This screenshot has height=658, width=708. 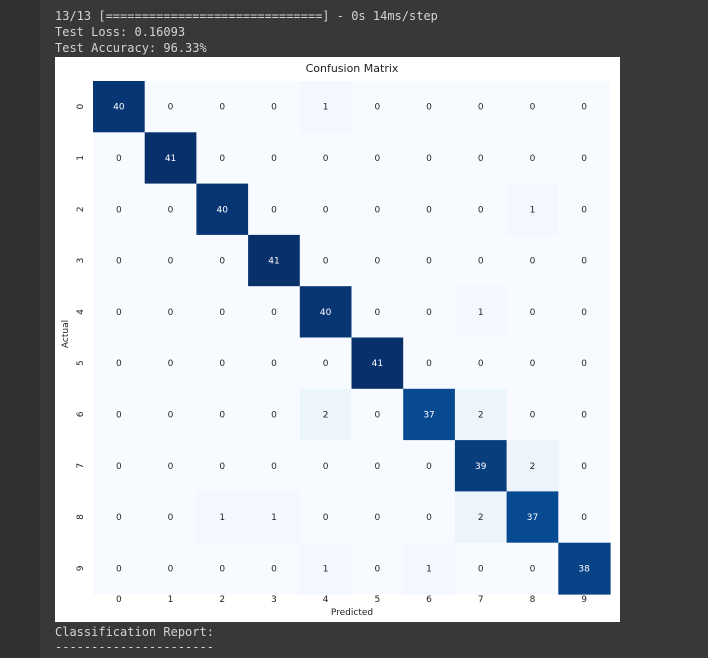 What do you see at coordinates (81, 363) in the screenshot?
I see `y-tick-label: 5` at bounding box center [81, 363].